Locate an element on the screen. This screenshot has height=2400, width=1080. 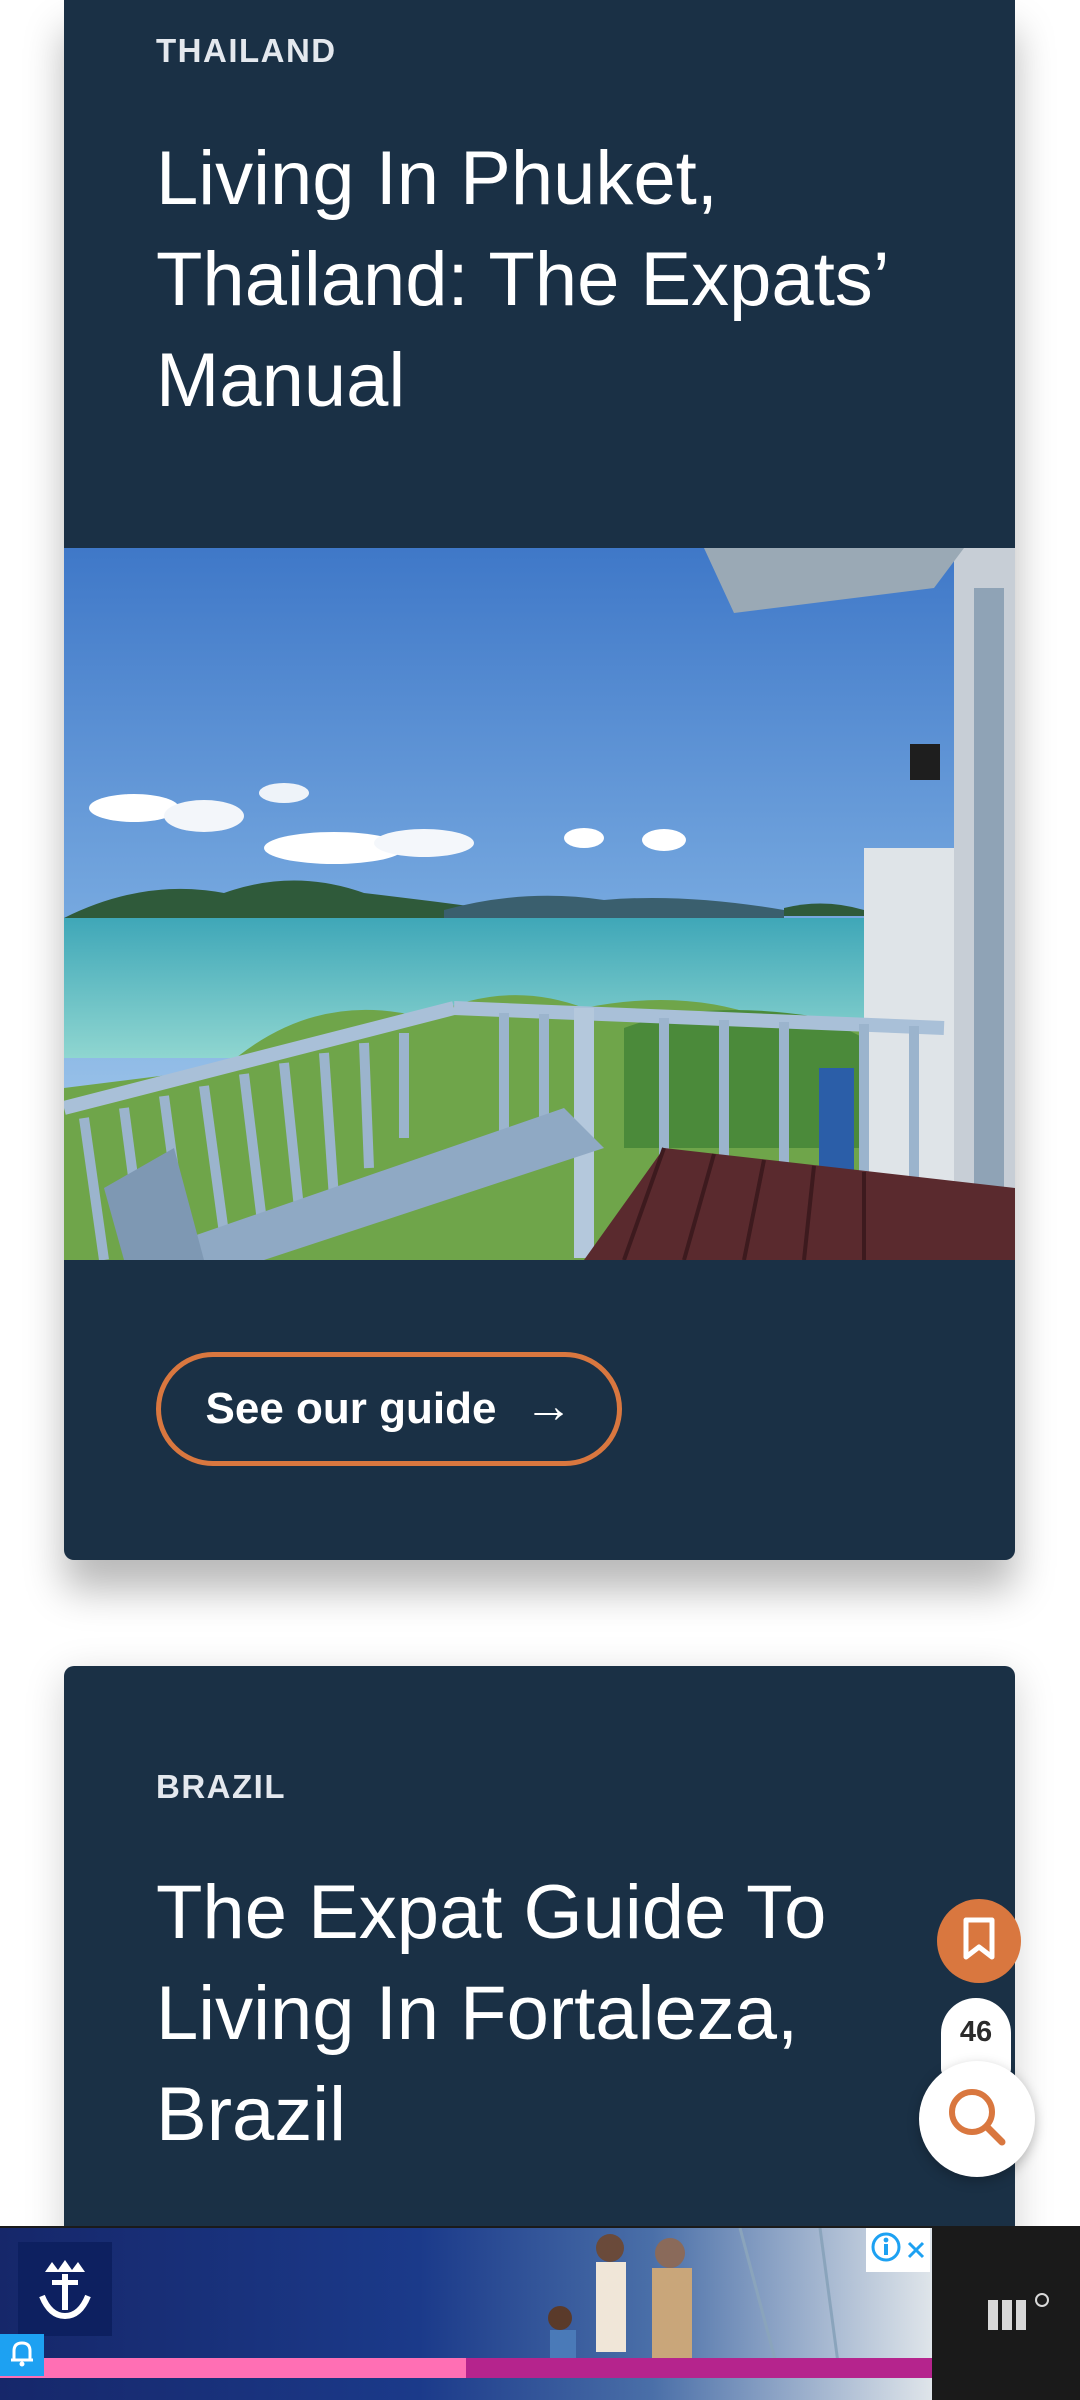
ad-stripe is located at coordinates (466, 2368).